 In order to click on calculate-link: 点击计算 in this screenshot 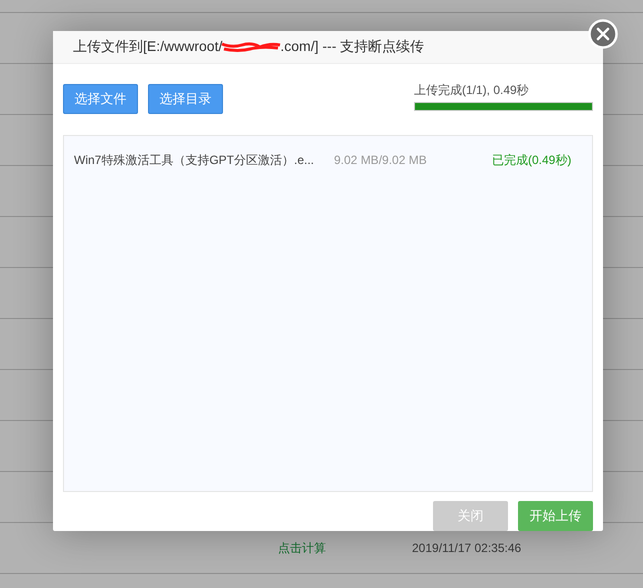, I will do `click(302, 548)`.